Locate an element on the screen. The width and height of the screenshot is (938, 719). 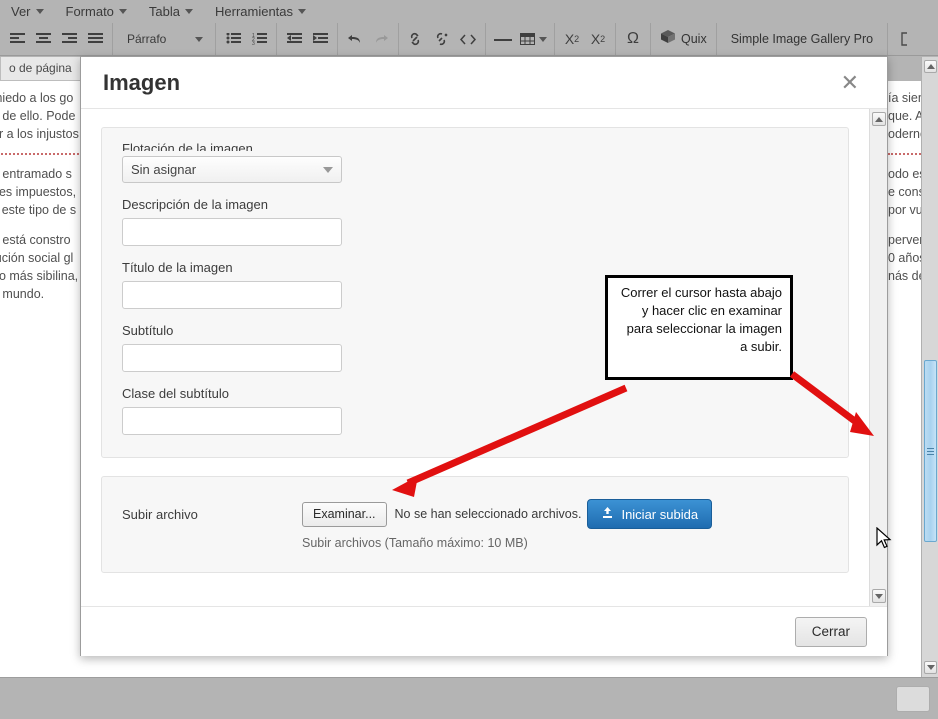
bottom-bar is located at coordinates (469, 698).